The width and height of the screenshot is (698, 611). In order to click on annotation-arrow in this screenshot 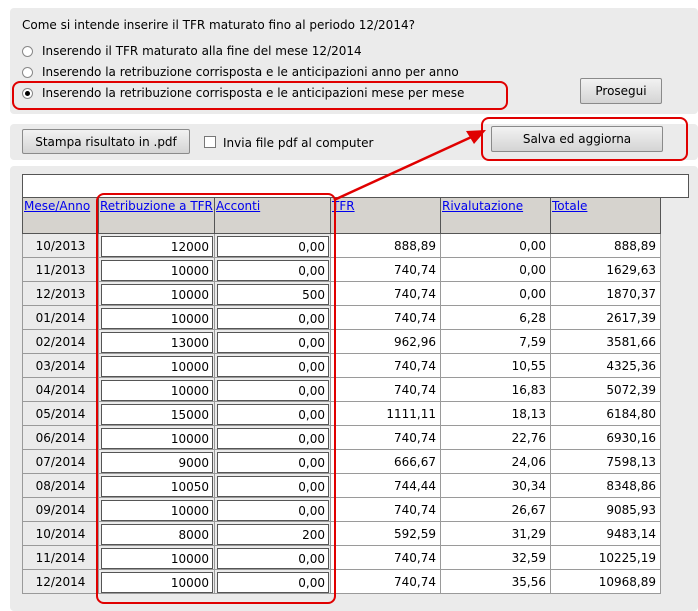, I will do `click(409, 166)`.